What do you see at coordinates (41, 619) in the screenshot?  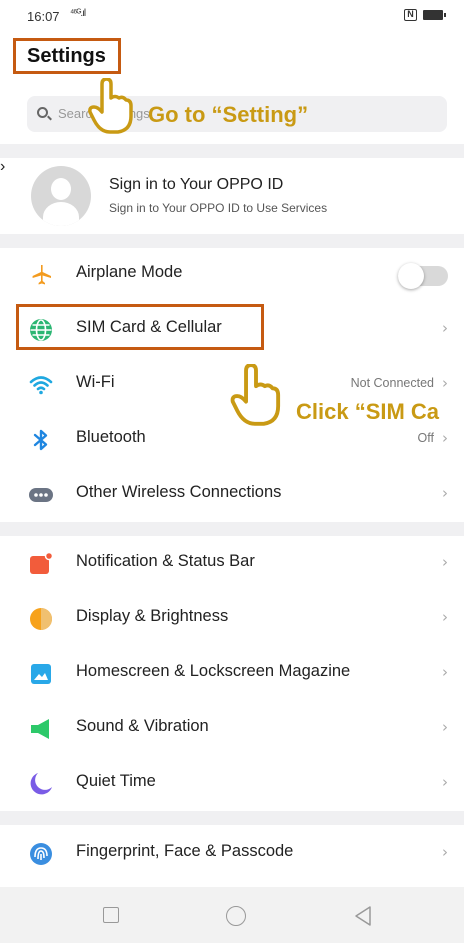 I see `brightness-icon` at bounding box center [41, 619].